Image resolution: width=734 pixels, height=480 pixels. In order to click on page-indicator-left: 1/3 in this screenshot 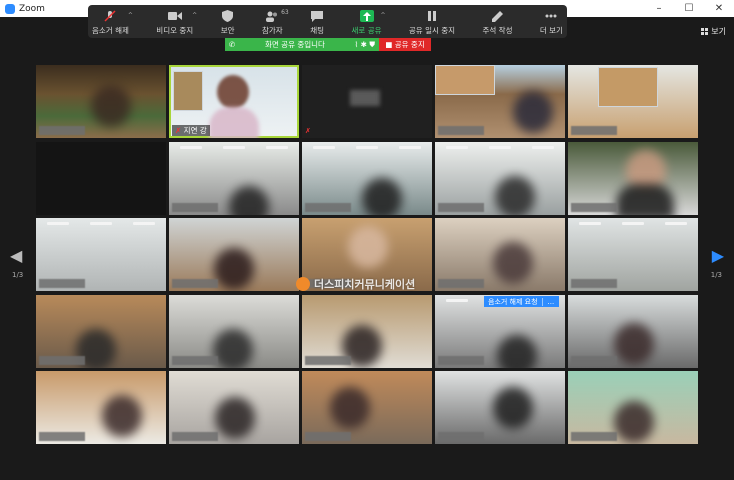, I will do `click(18, 275)`.